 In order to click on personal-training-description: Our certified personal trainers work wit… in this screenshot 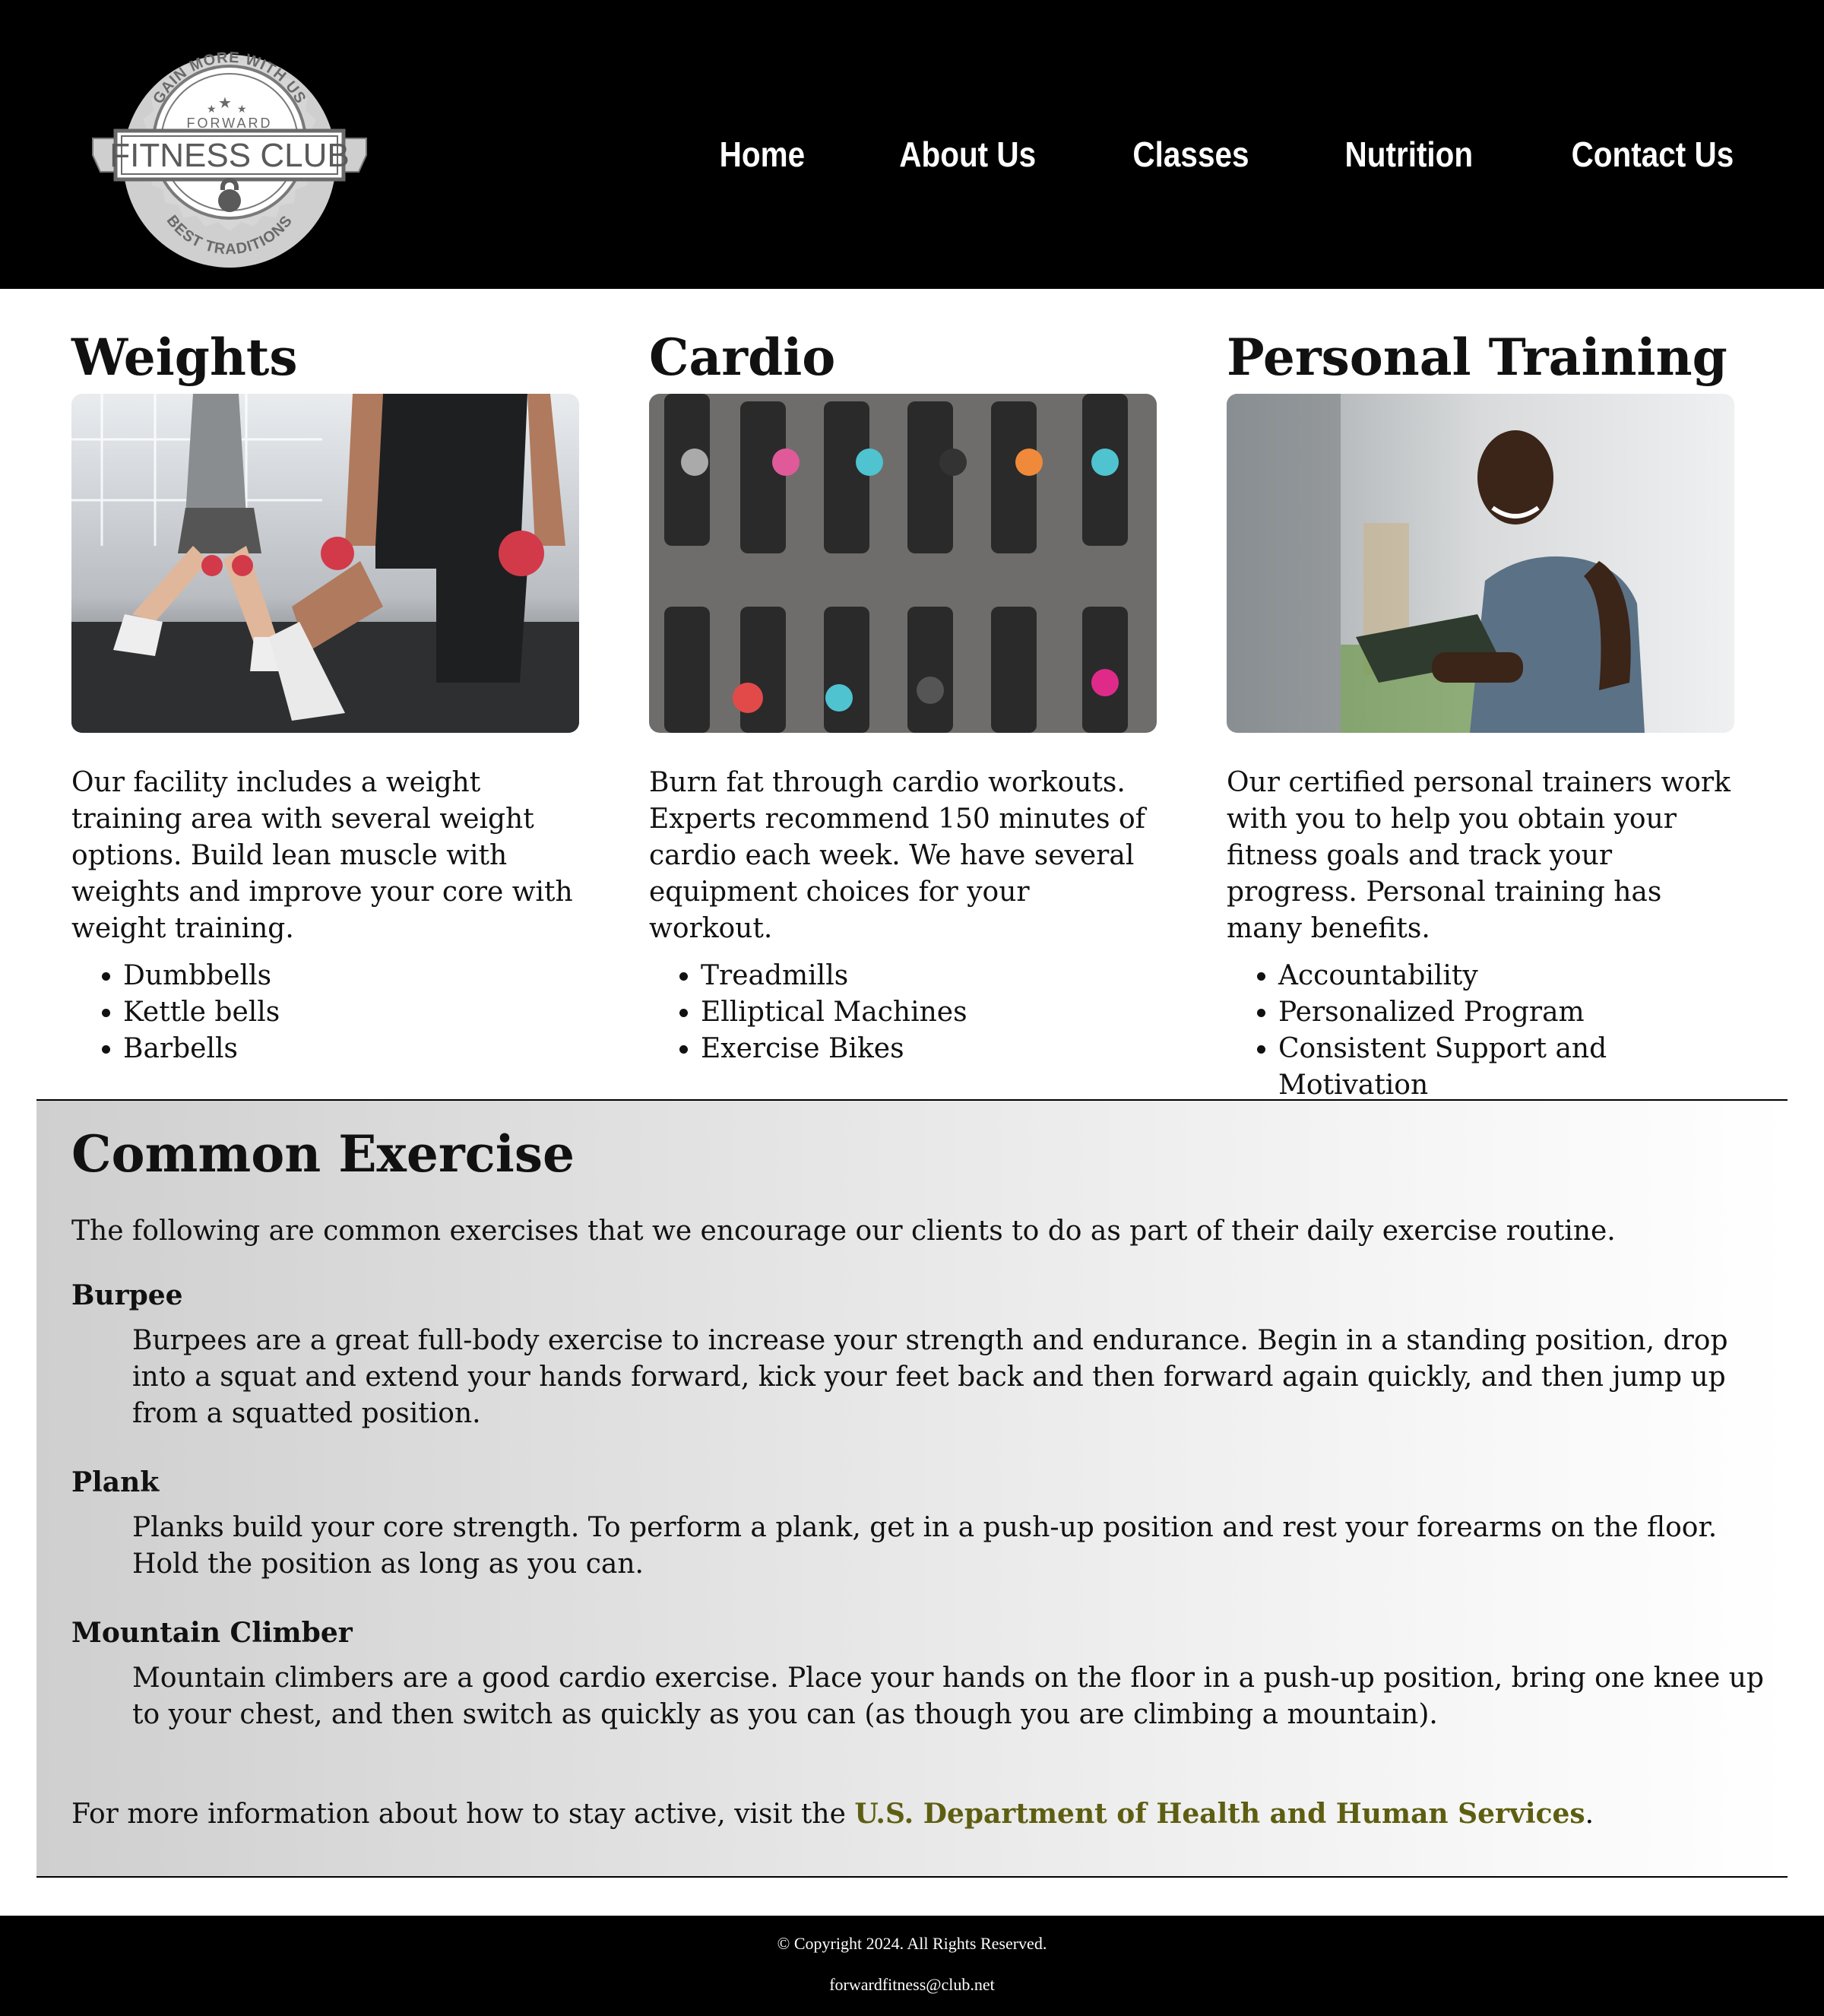, I will do `click(1479, 855)`.